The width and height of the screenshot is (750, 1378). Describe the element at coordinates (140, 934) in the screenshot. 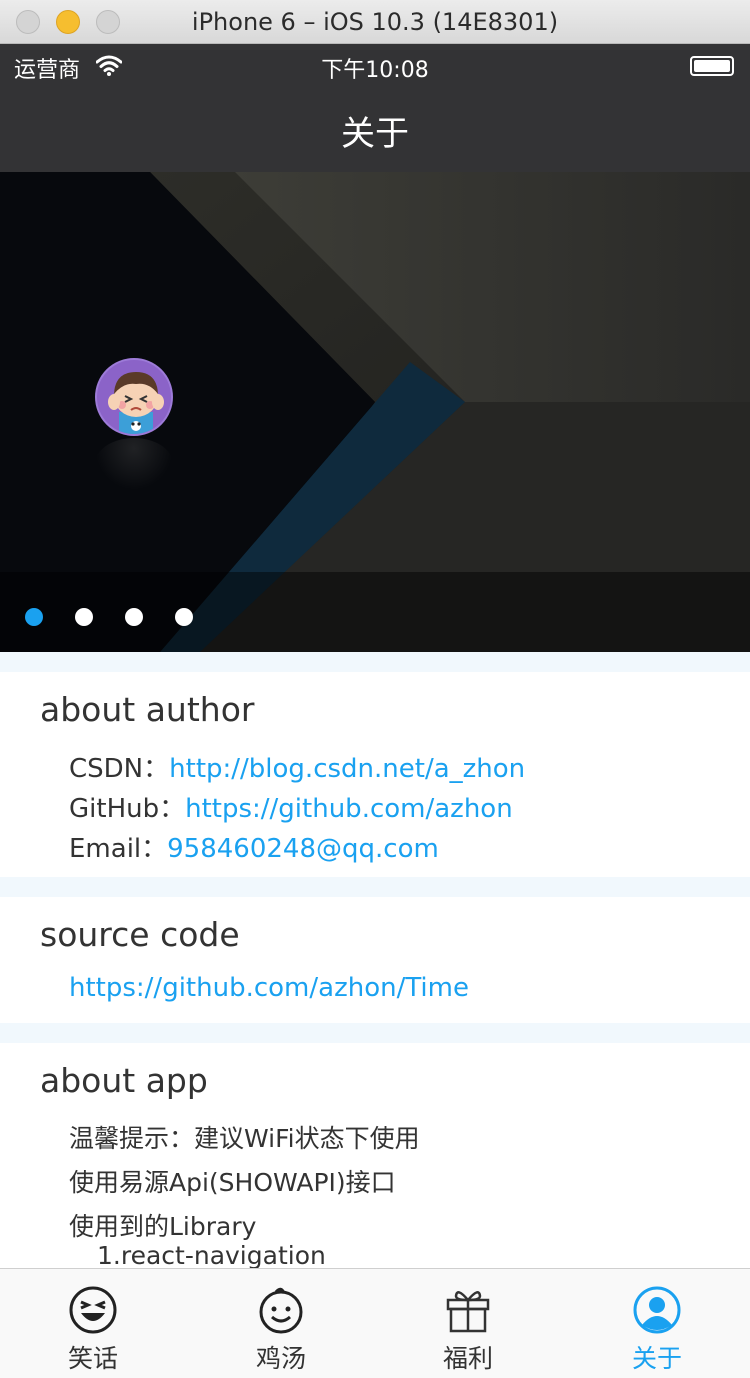

I see `source-code-title: source code` at that location.